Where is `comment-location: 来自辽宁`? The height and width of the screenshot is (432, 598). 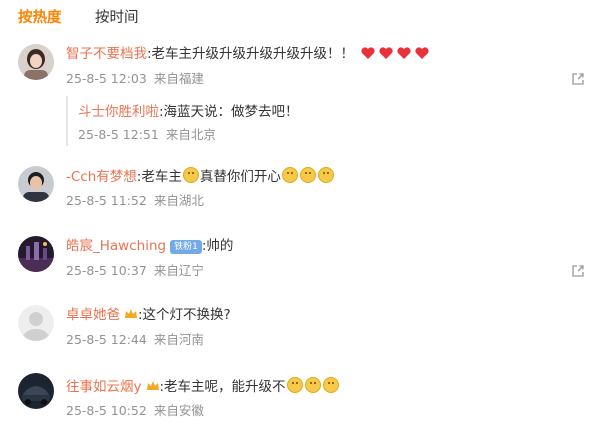 comment-location: 来自辽宁 is located at coordinates (178, 270).